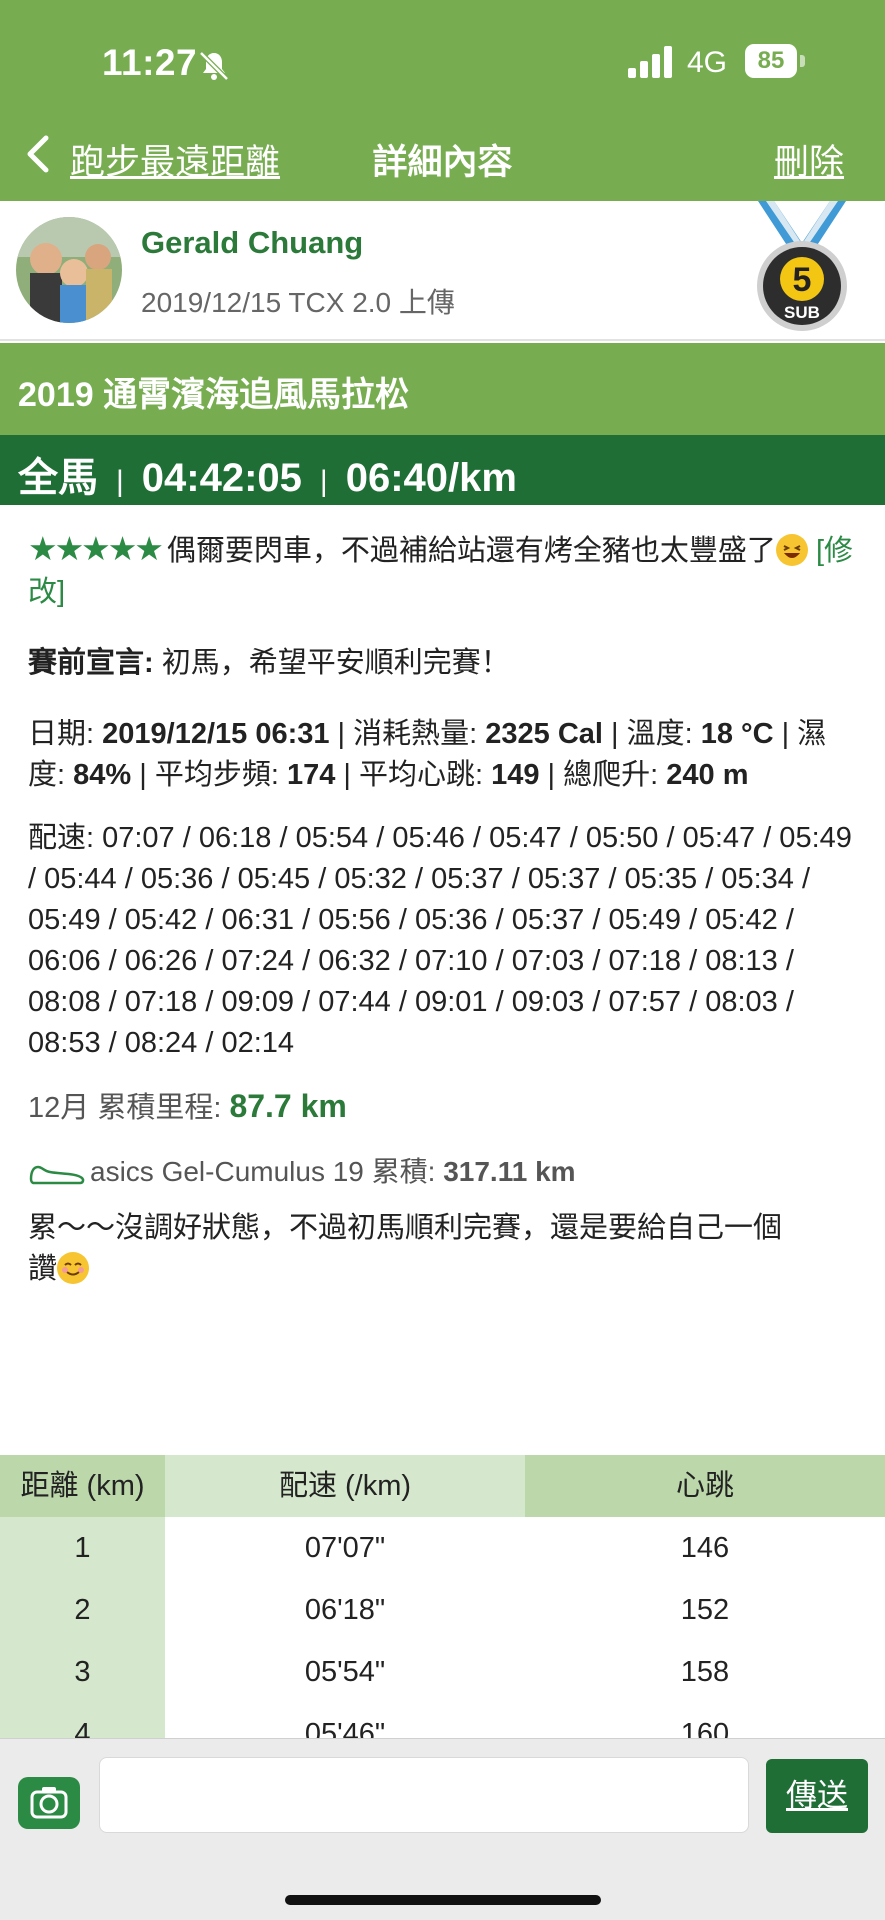  Describe the element at coordinates (442, 100) in the screenshot. I see `top-bar: 11:27 4G 85 跑步最遠距離 詳細內容 刪除` at that location.